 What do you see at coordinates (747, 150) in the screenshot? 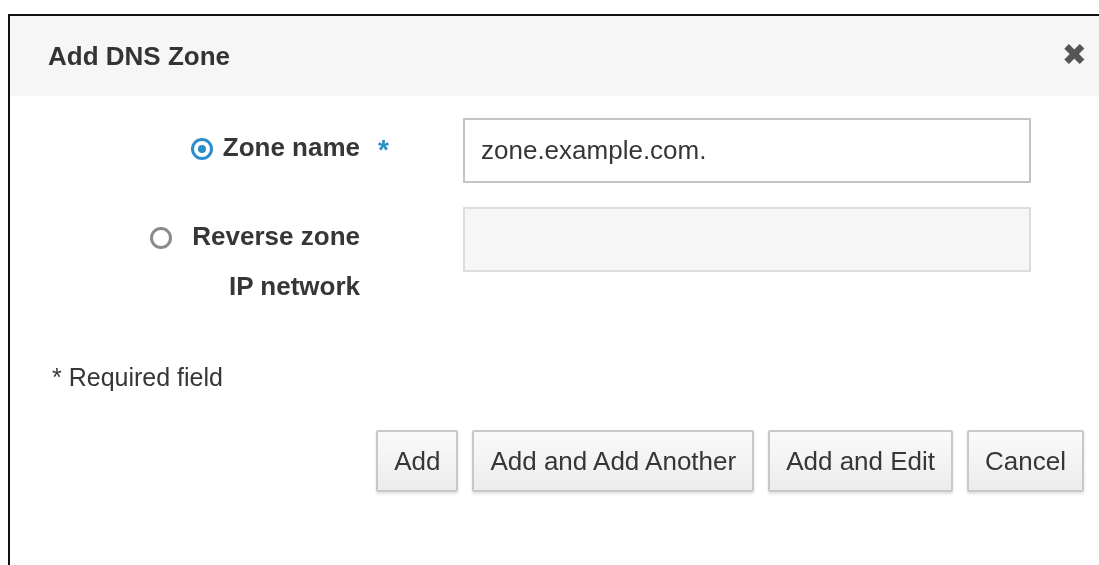
I see `input-field: zone.example.com.` at bounding box center [747, 150].